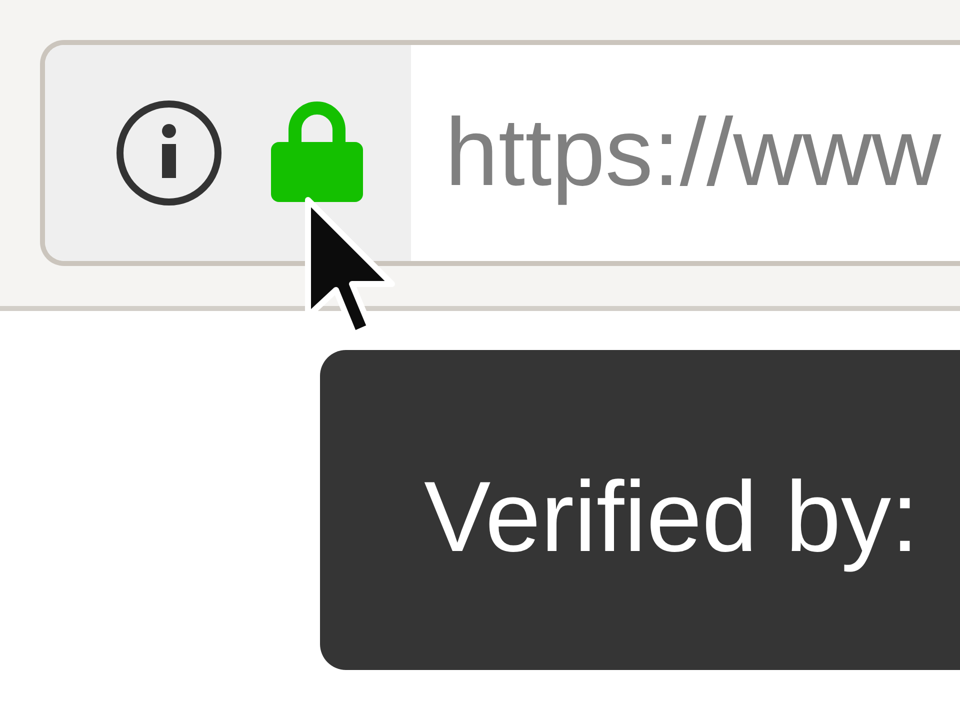  I want to click on info-icon, so click(169, 153).